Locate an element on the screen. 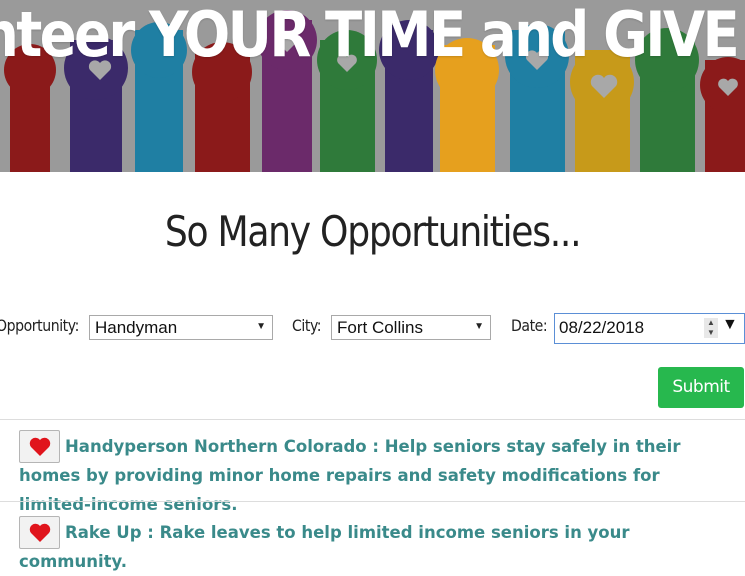 The image size is (745, 576). date-input-value: 08/22/2018 is located at coordinates (602, 327).